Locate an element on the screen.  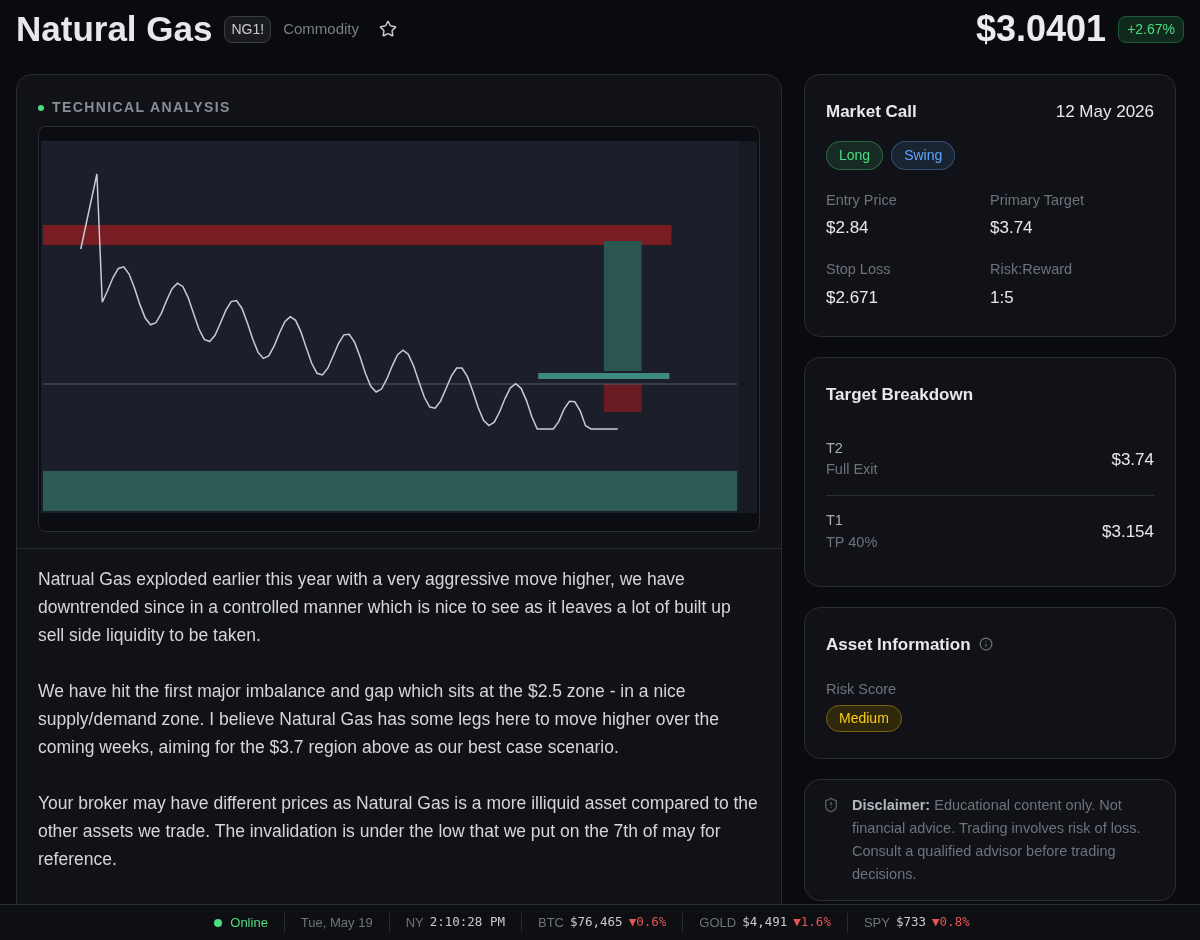
analysis-paragraph: Natrual Gas exploded earlier this year with a very aggressive move higher, we have downtrended since in a controlled manner which is nice to see as it leaves a lot of built up sell side liquidity to be taken. is located at coordinates (385, 607).